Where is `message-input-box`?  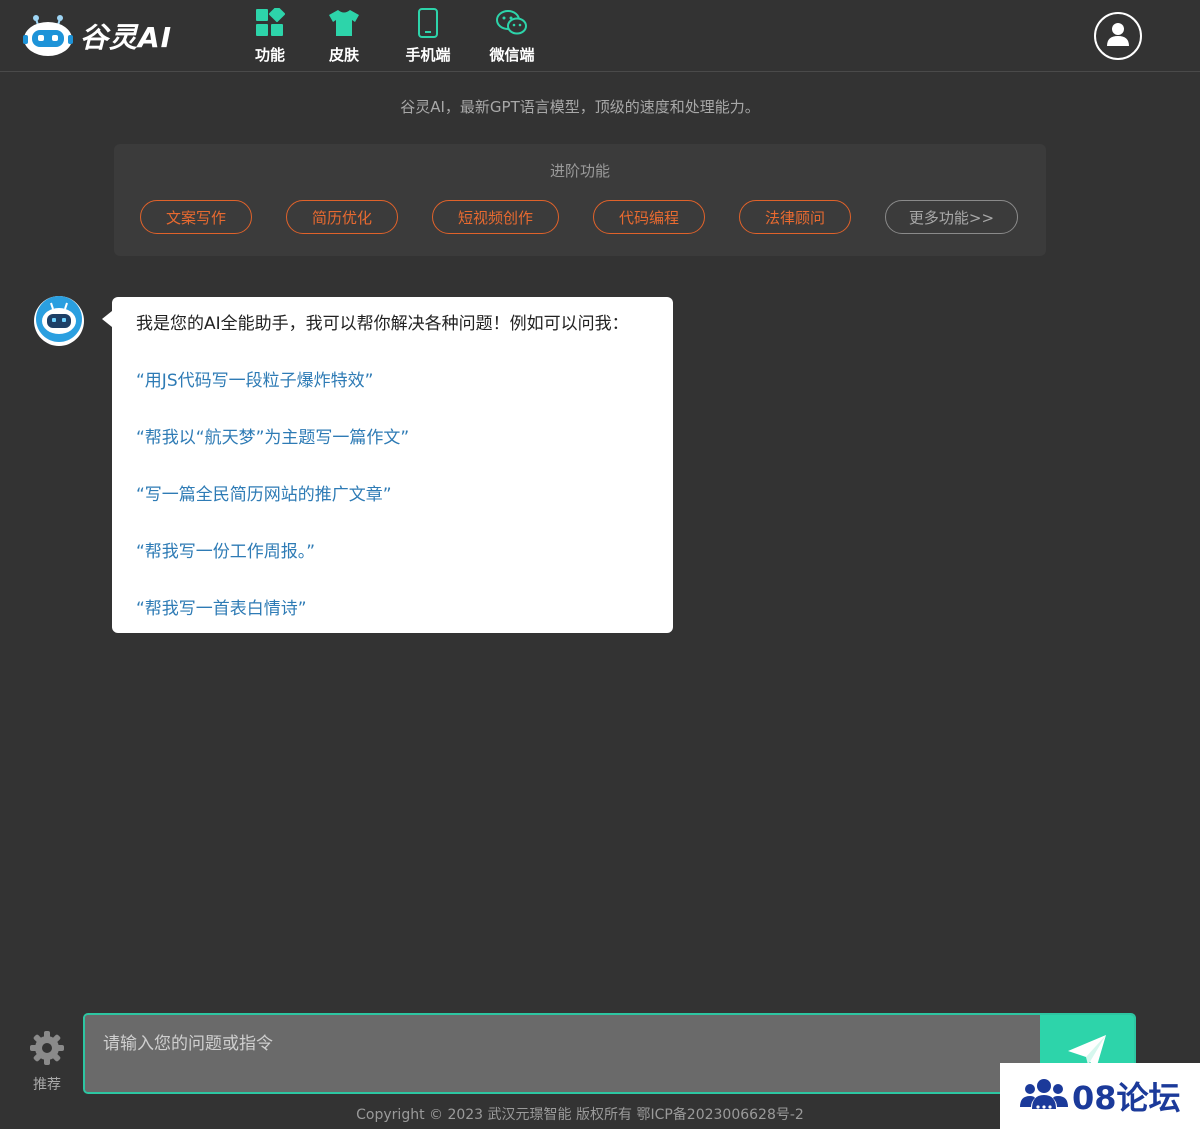
message-input-box is located at coordinates (609, 1053).